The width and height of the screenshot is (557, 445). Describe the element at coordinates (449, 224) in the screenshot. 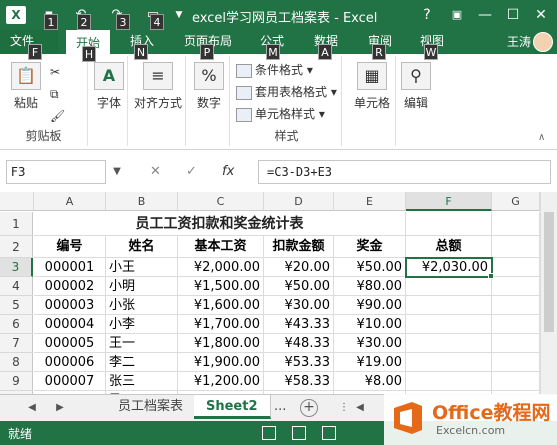

I see `cell-f1` at that location.